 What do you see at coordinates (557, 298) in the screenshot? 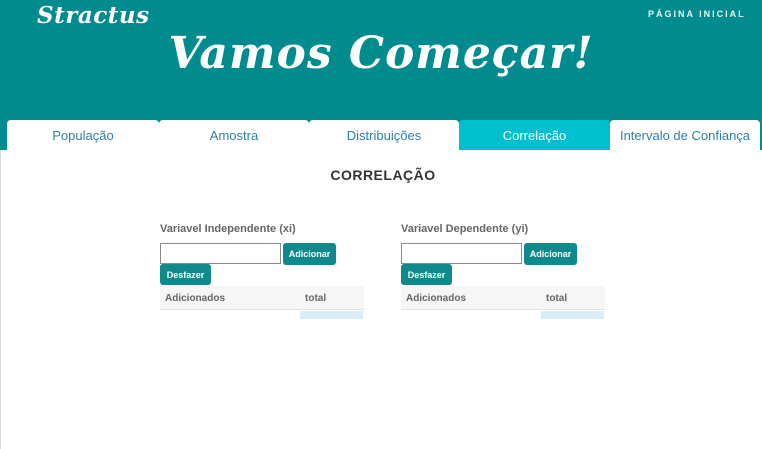
I see `dependent-col-total: total` at bounding box center [557, 298].